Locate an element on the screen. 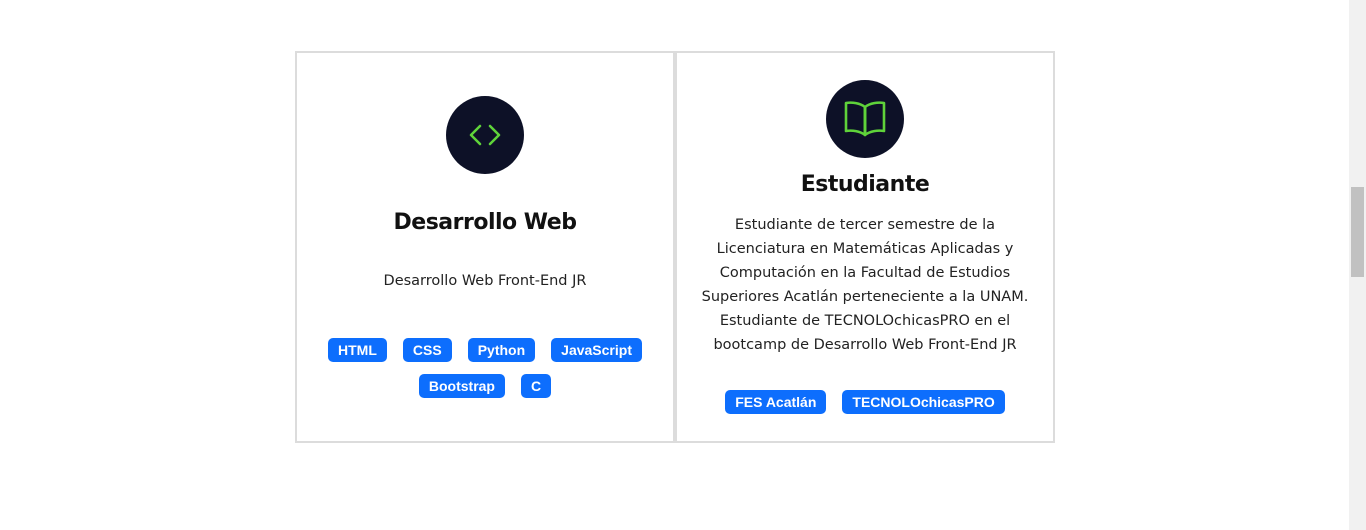 This screenshot has width=1366, height=530. tag-javascript: JavaScript is located at coordinates (596, 350).